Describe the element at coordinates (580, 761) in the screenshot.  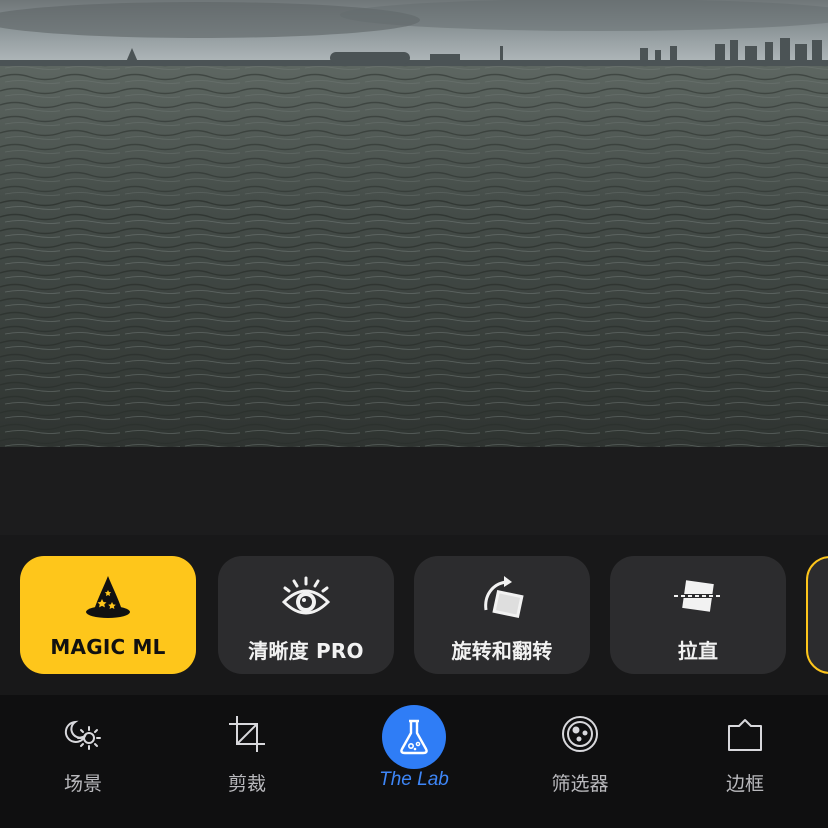
I see `tab-filters: 筛选器` at that location.